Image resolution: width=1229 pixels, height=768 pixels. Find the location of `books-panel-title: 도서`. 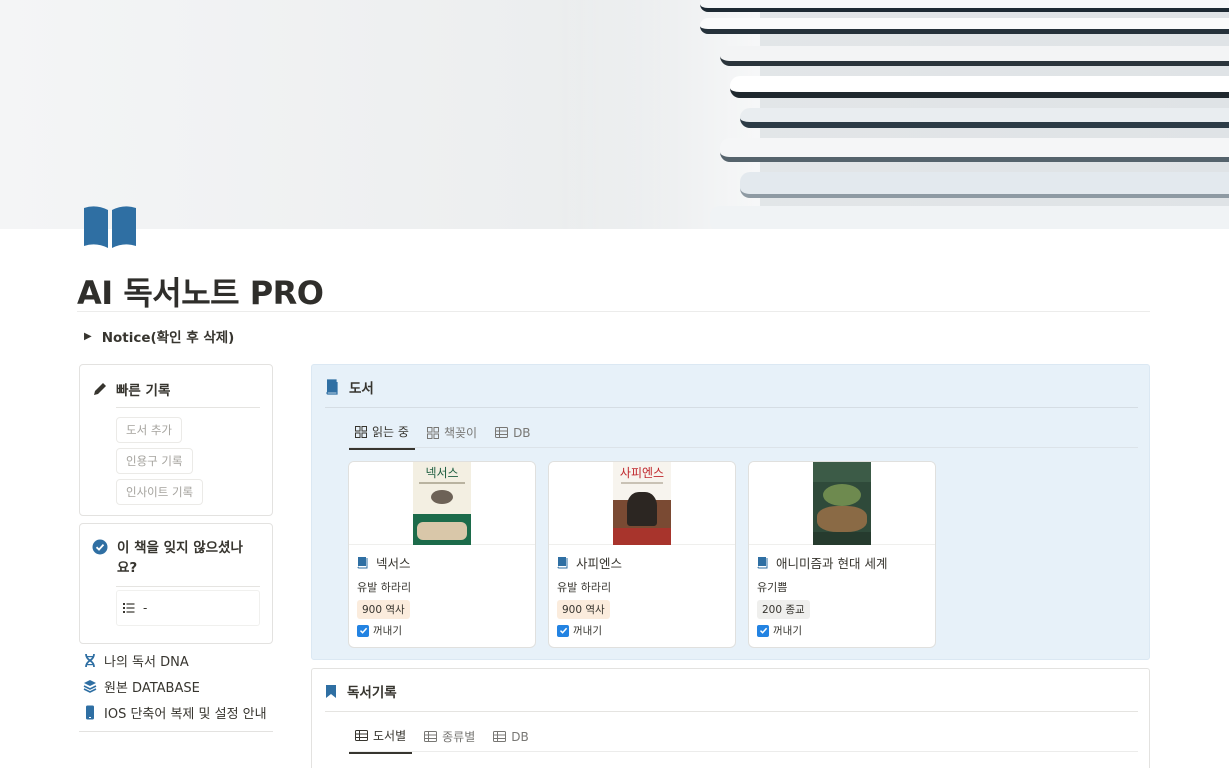

books-panel-title: 도서 is located at coordinates (361, 389).